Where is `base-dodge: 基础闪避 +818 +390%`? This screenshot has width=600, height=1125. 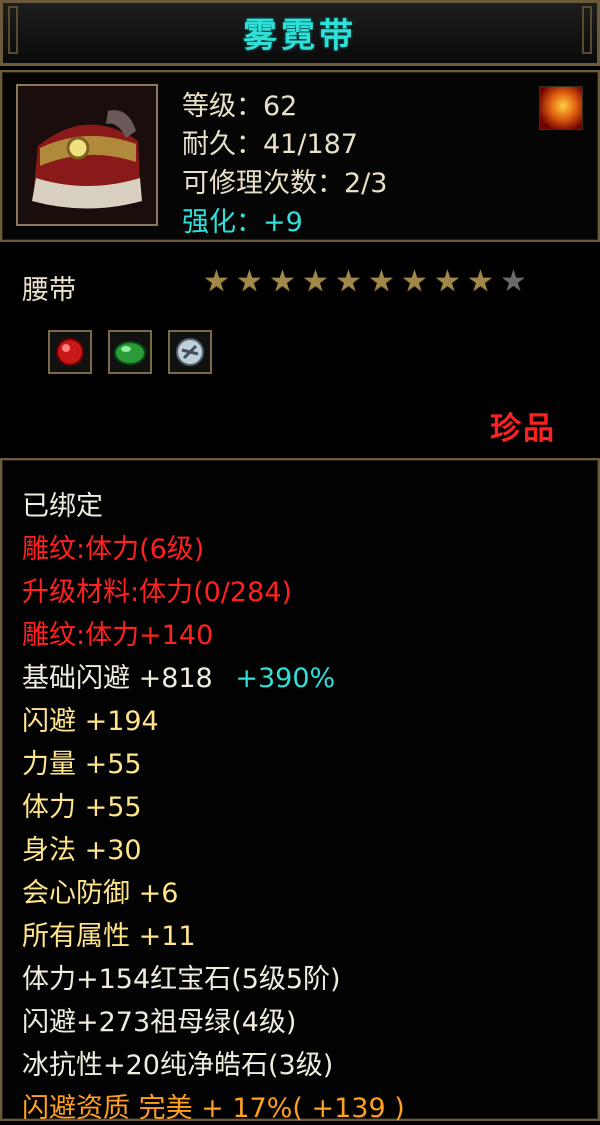
base-dodge: 基础闪避 +818 +390% is located at coordinates (178, 675).